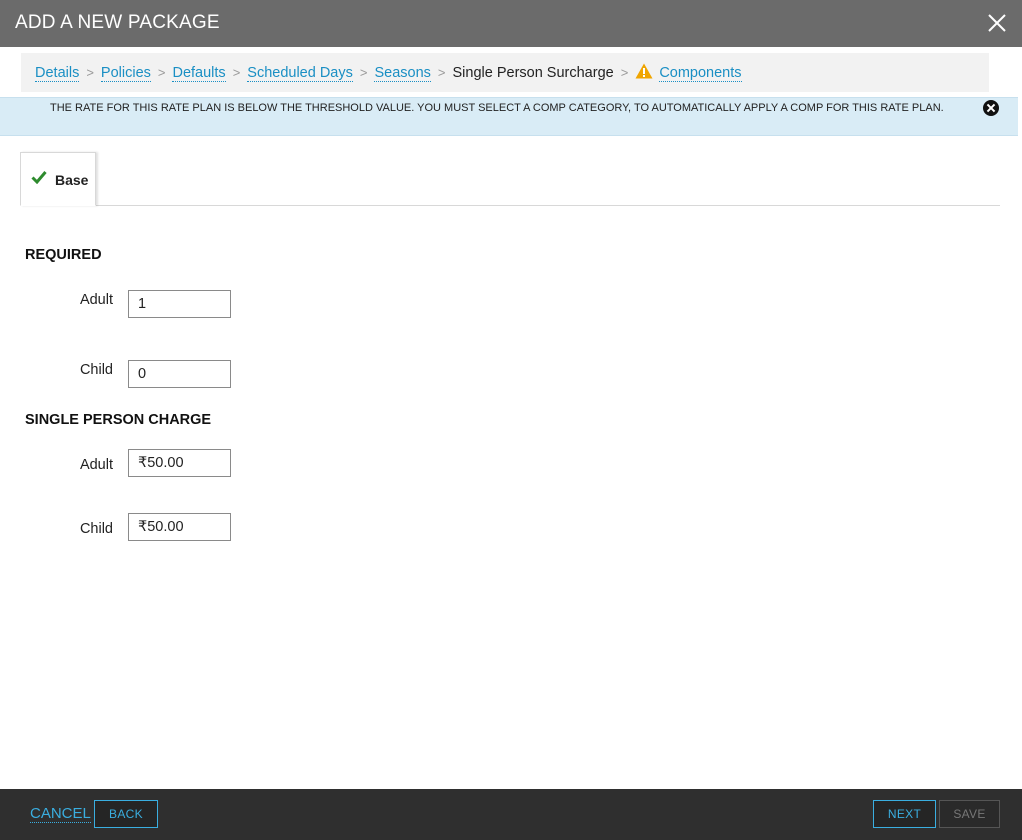  Describe the element at coordinates (300, 73) in the screenshot. I see `breadcrumb-scheduled-days: Scheduled Days` at that location.